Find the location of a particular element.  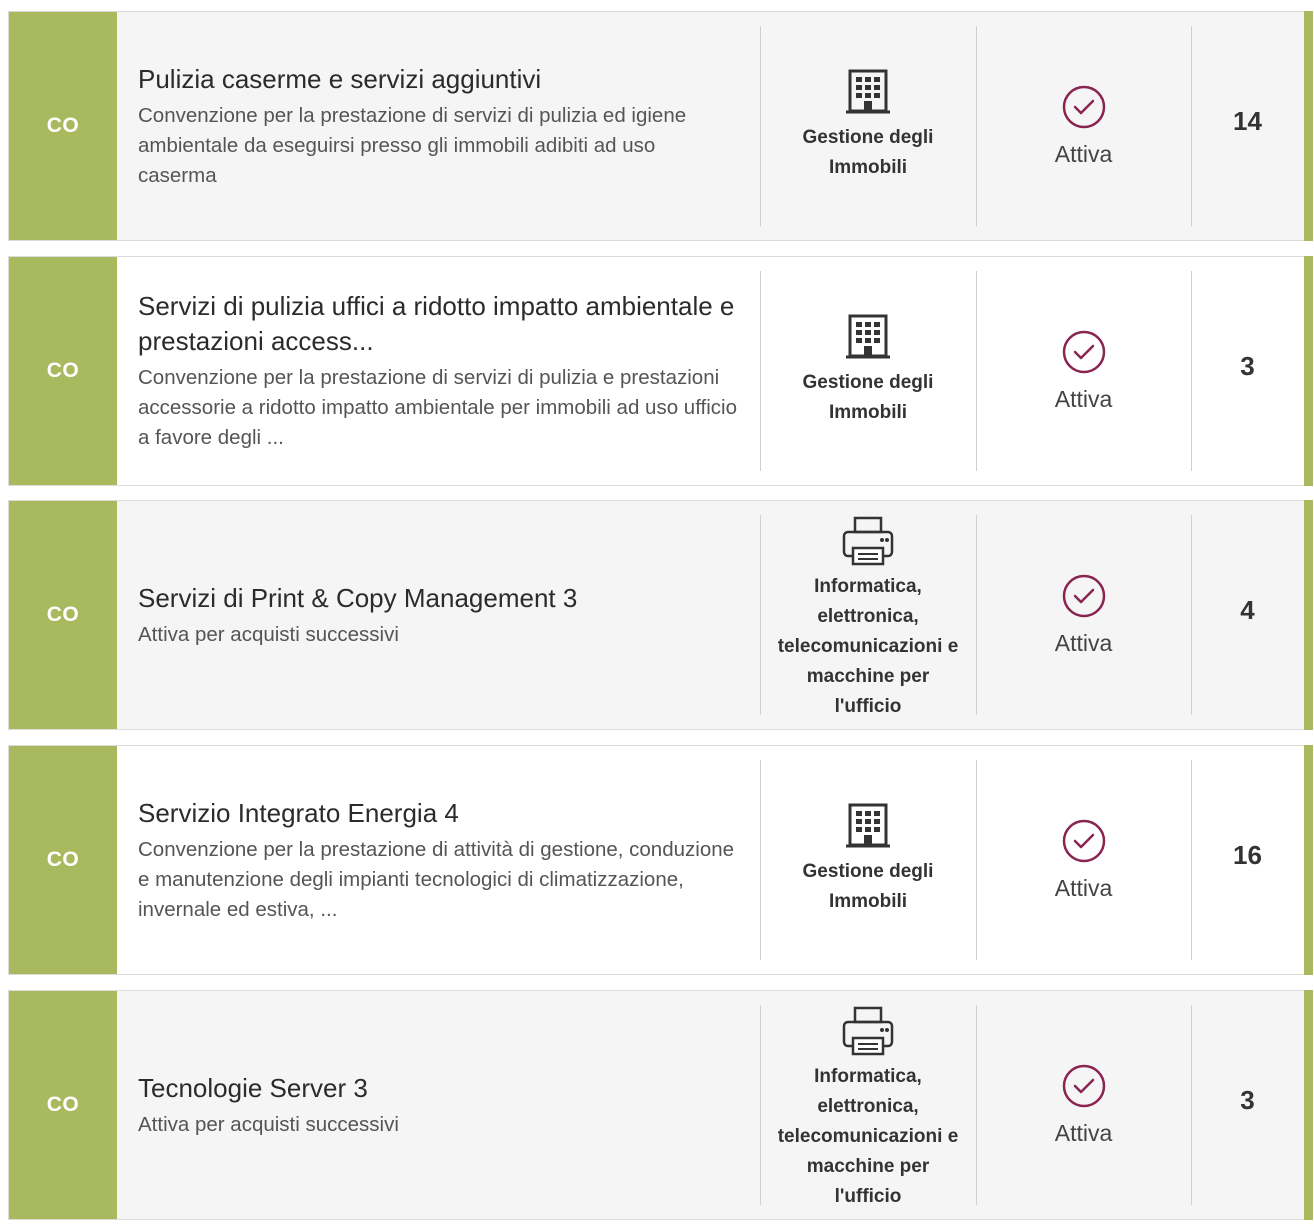

count-value: 16 is located at coordinates (1247, 854).